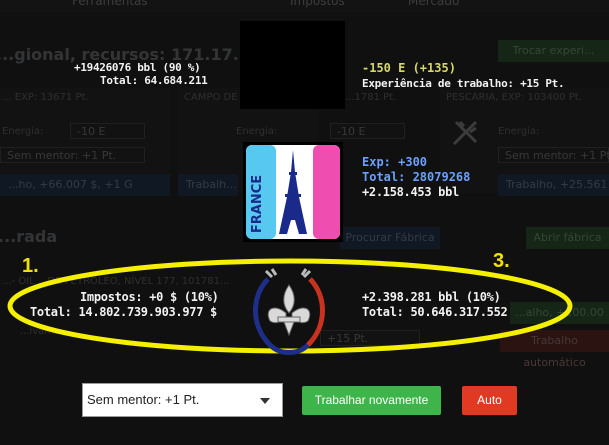 This screenshot has width=609, height=445. I want to click on mentor-select: Sem mentor: +1 Pt., so click(182, 400).